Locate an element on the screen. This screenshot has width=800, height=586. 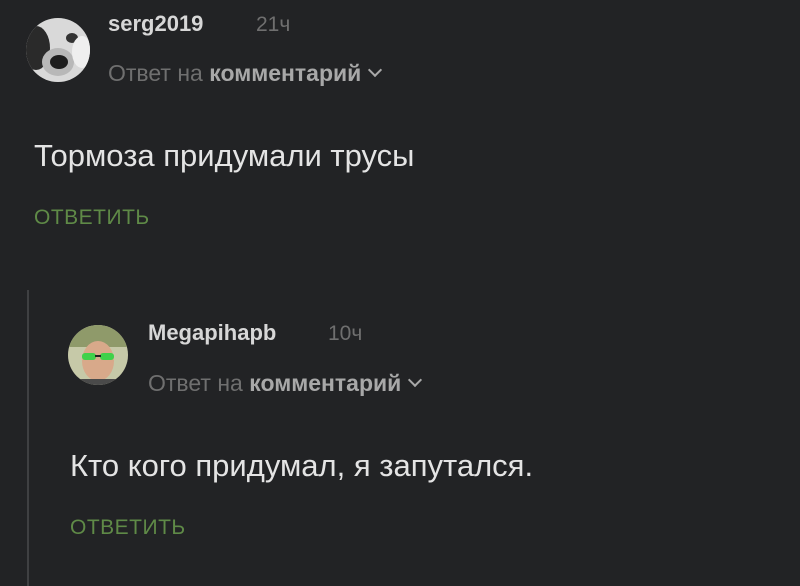
man-sunglasses-avatar-icon is located at coordinates (98, 355).